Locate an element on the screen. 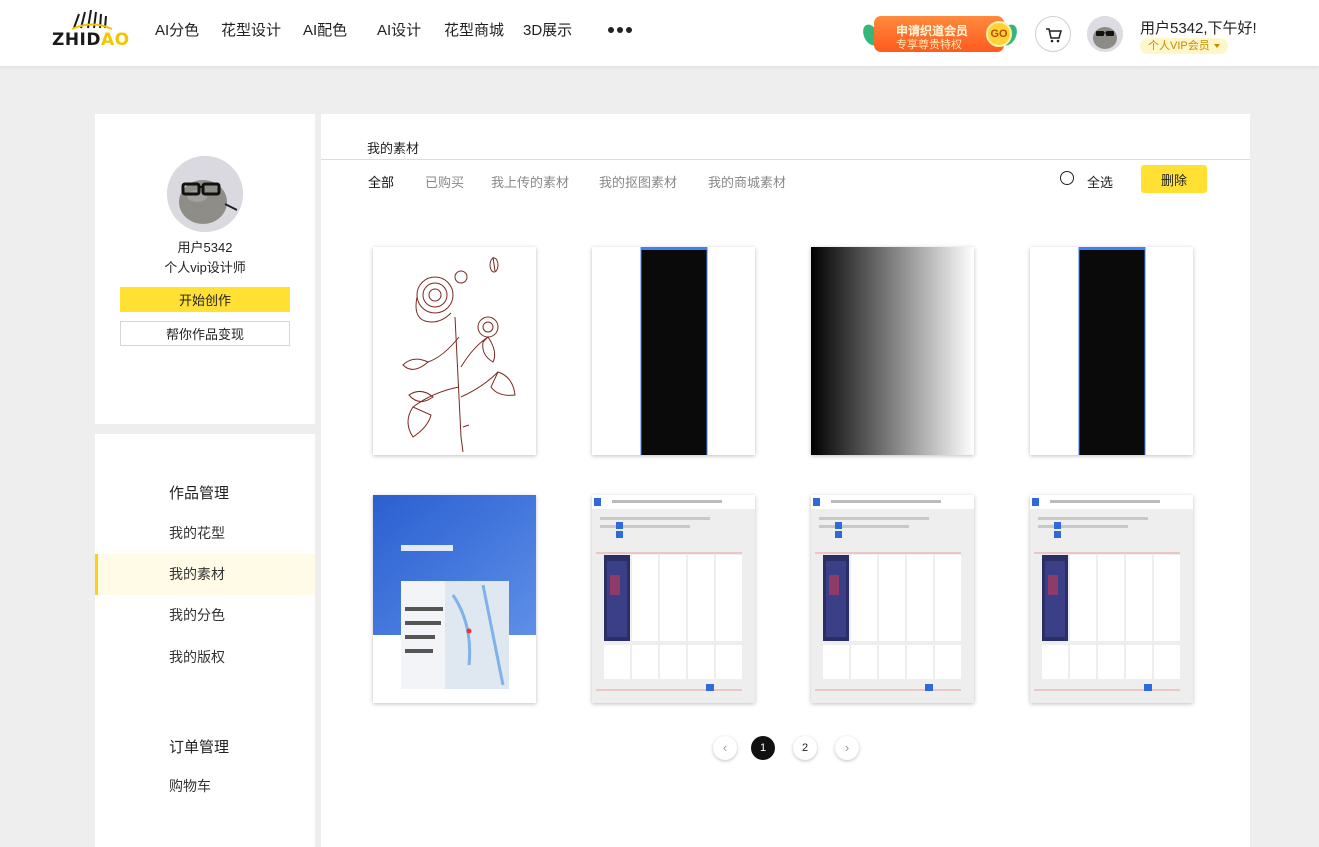  side-menu: 作品管理 我的花型 我的素材 我的分色 我的版权 订单管理 购物车 is located at coordinates (205, 640).